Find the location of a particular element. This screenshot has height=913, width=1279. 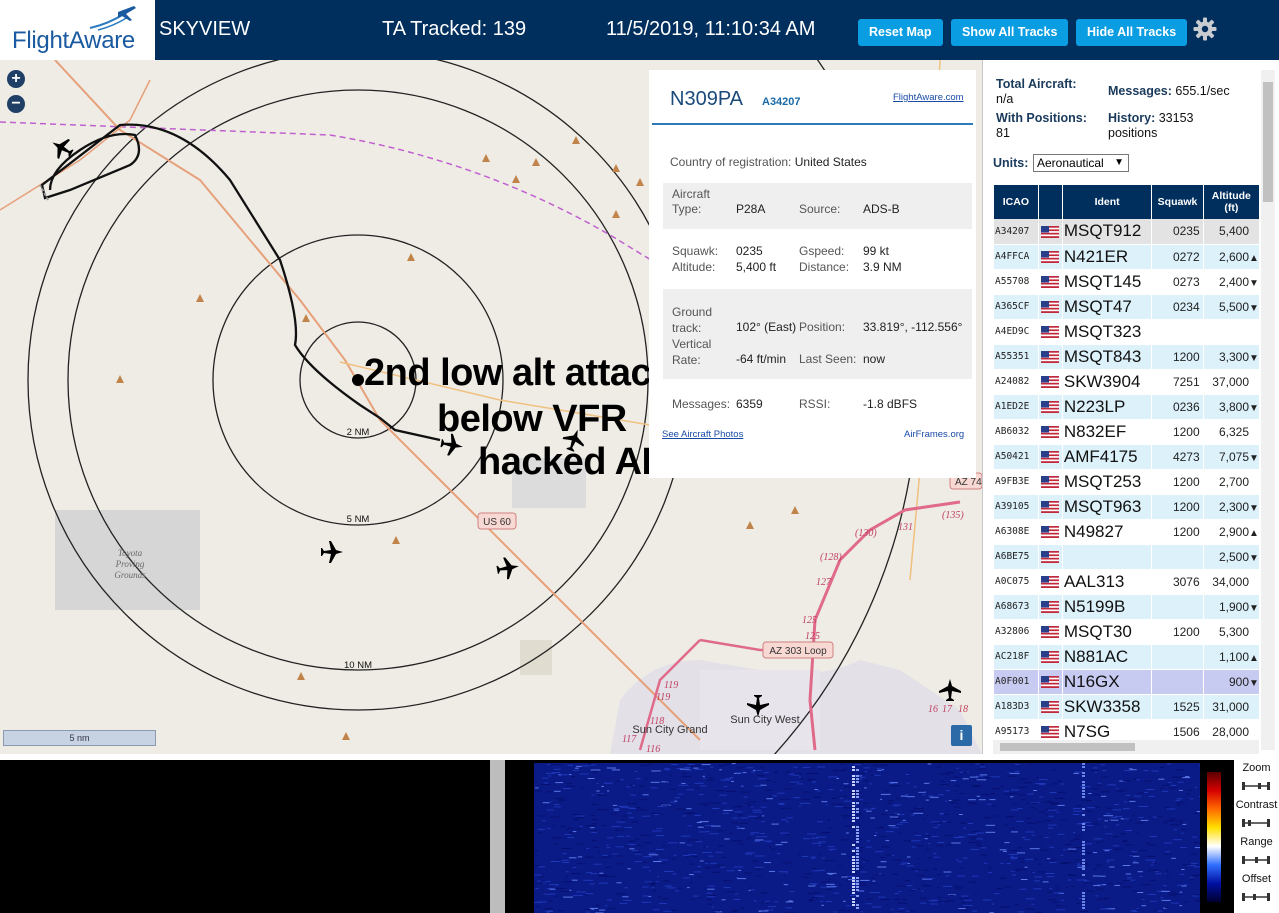

az74-label: AZ 74 is located at coordinates (968, 482).